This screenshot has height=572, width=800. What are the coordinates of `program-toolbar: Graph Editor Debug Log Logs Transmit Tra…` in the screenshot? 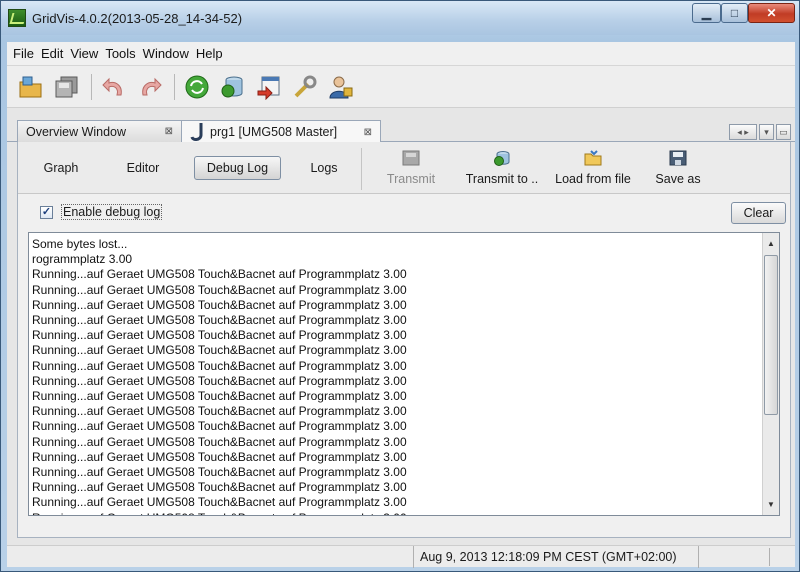 It's located at (404, 168).